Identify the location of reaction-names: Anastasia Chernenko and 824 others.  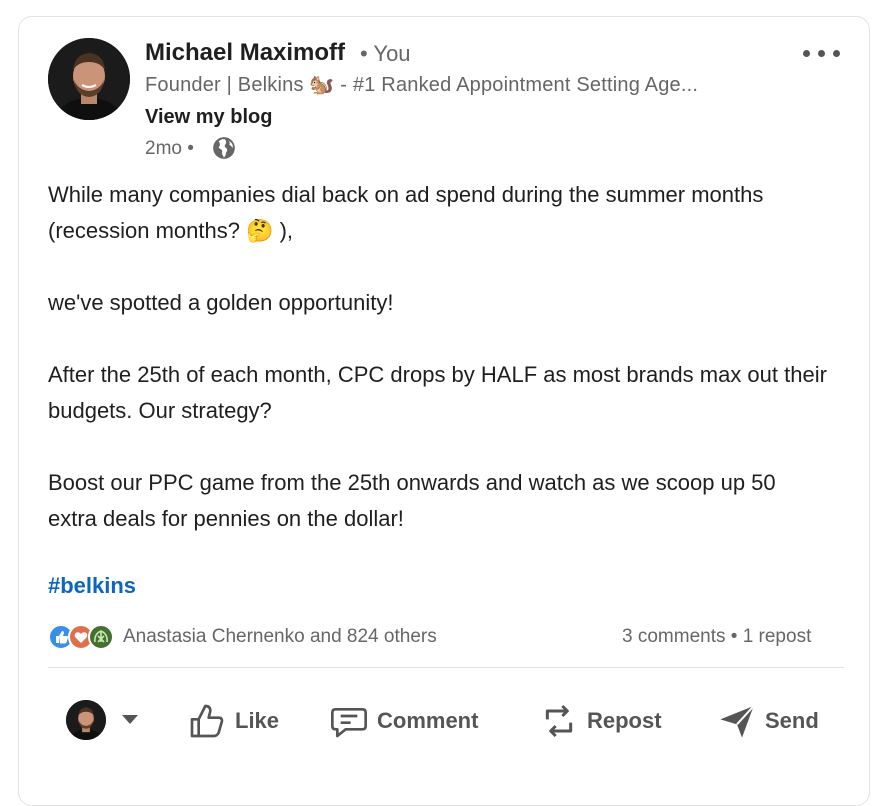
(280, 637).